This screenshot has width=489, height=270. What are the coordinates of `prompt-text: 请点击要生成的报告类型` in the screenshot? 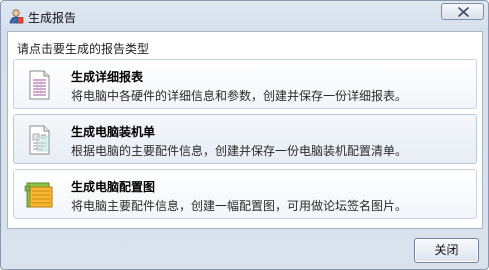 It's located at (83, 49).